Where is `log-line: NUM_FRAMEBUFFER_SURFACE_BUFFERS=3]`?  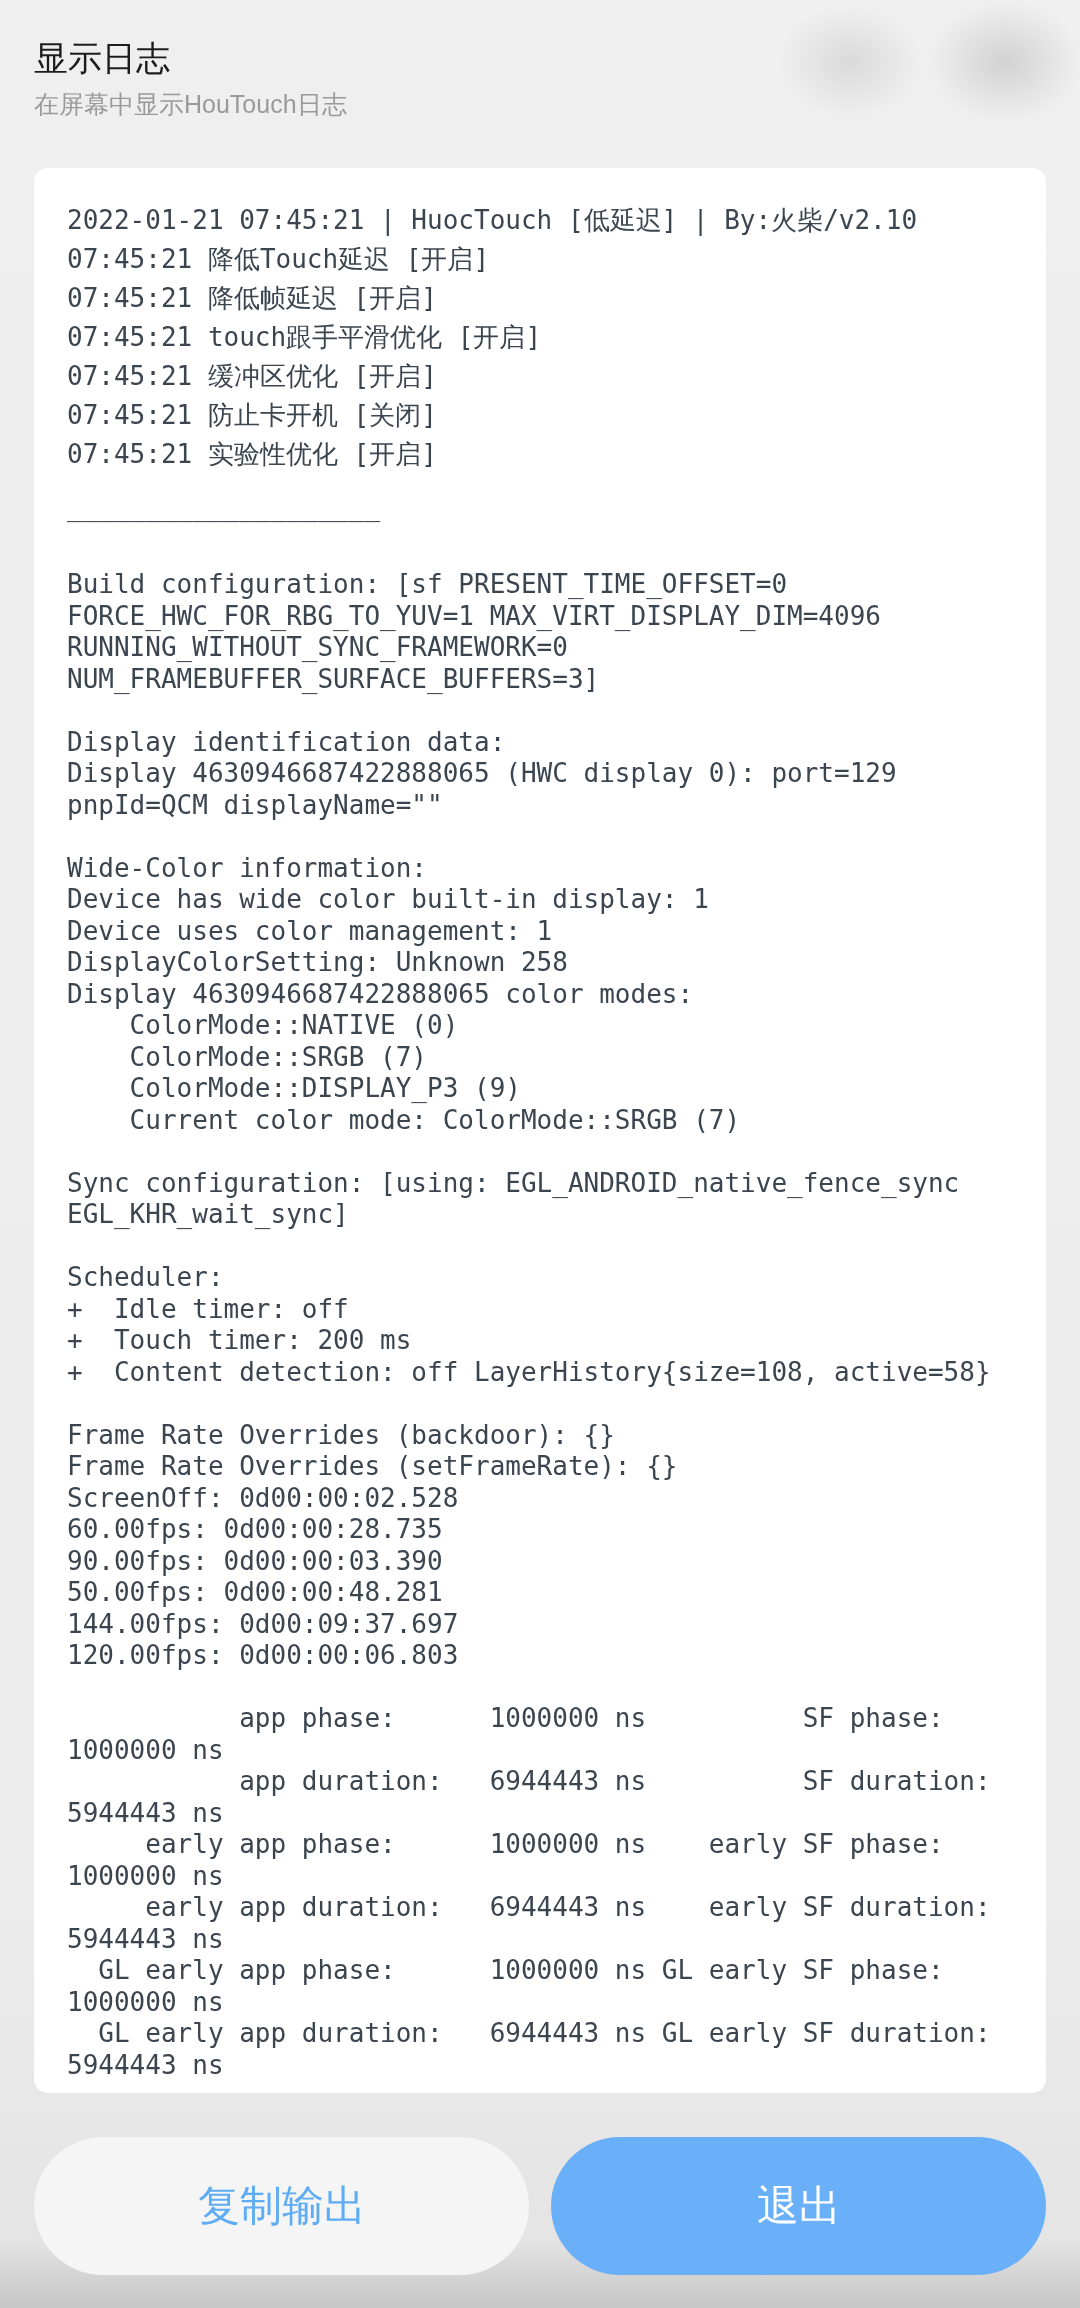 log-line: NUM_FRAMEBUFFER_SURFACE_BUFFERS=3] is located at coordinates (333, 679).